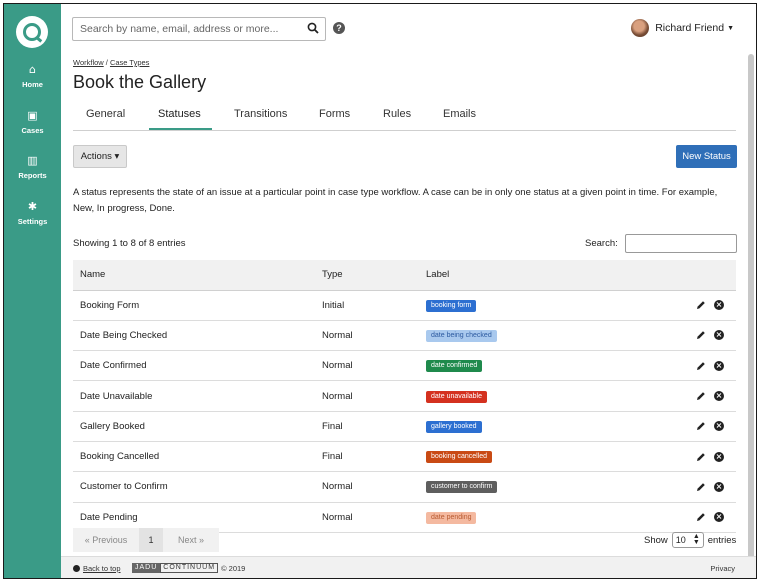 This screenshot has height=585, width=763. I want to click on show-label: Show, so click(656, 540).